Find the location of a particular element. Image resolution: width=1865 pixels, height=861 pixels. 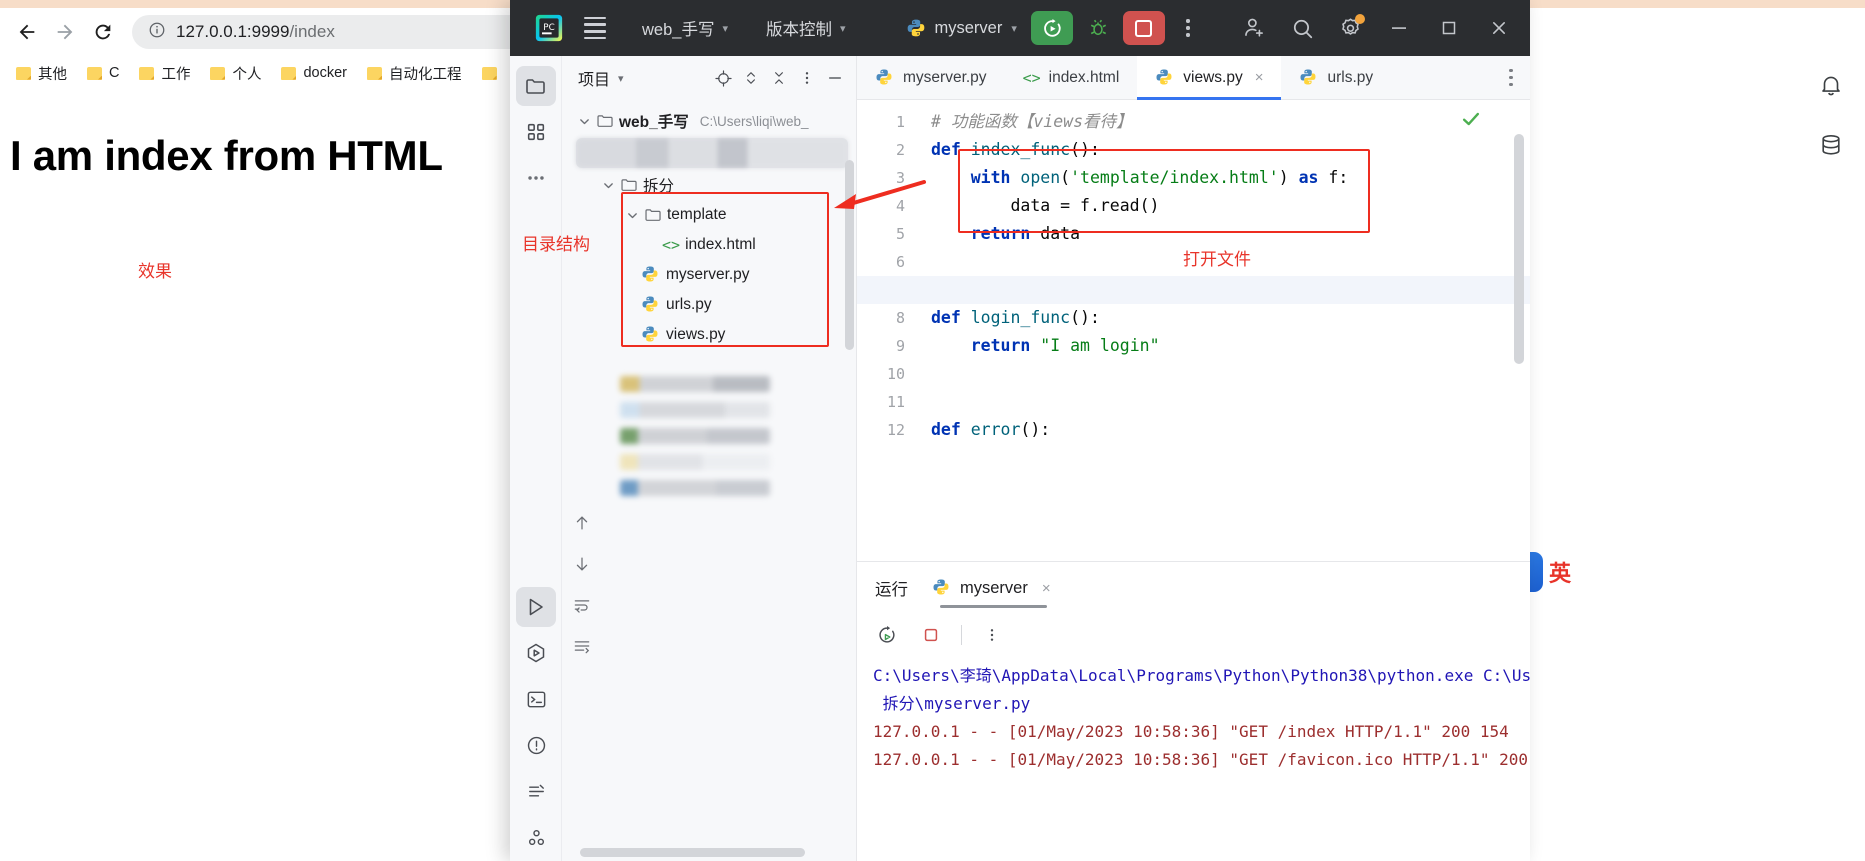

tree-row-file-myserver-py: myserver.py is located at coordinates (709, 275).